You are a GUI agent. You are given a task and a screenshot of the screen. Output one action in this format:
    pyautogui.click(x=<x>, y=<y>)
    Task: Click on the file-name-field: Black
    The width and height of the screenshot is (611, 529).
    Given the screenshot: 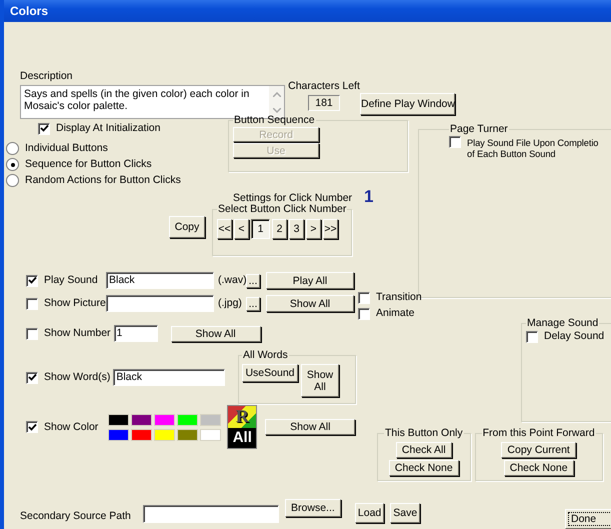 What is the action you would take?
    pyautogui.click(x=160, y=280)
    